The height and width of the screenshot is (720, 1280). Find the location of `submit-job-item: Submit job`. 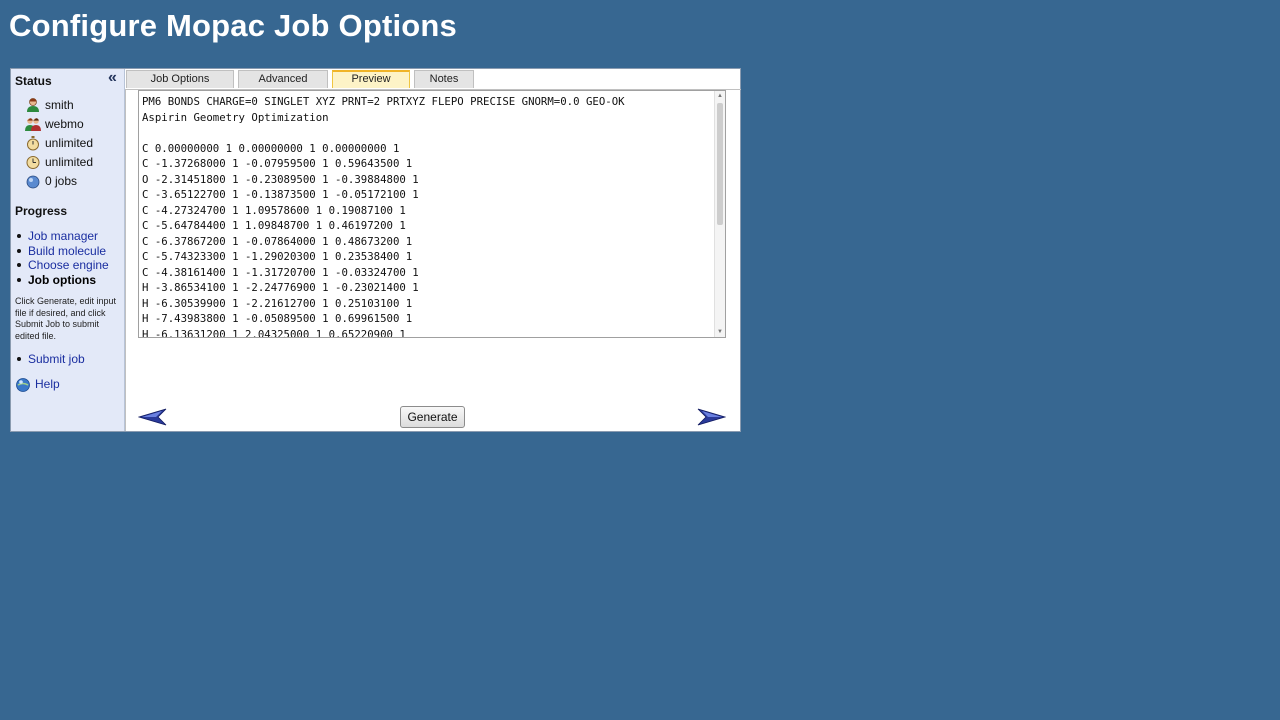

submit-job-item: Submit job is located at coordinates (50, 359).